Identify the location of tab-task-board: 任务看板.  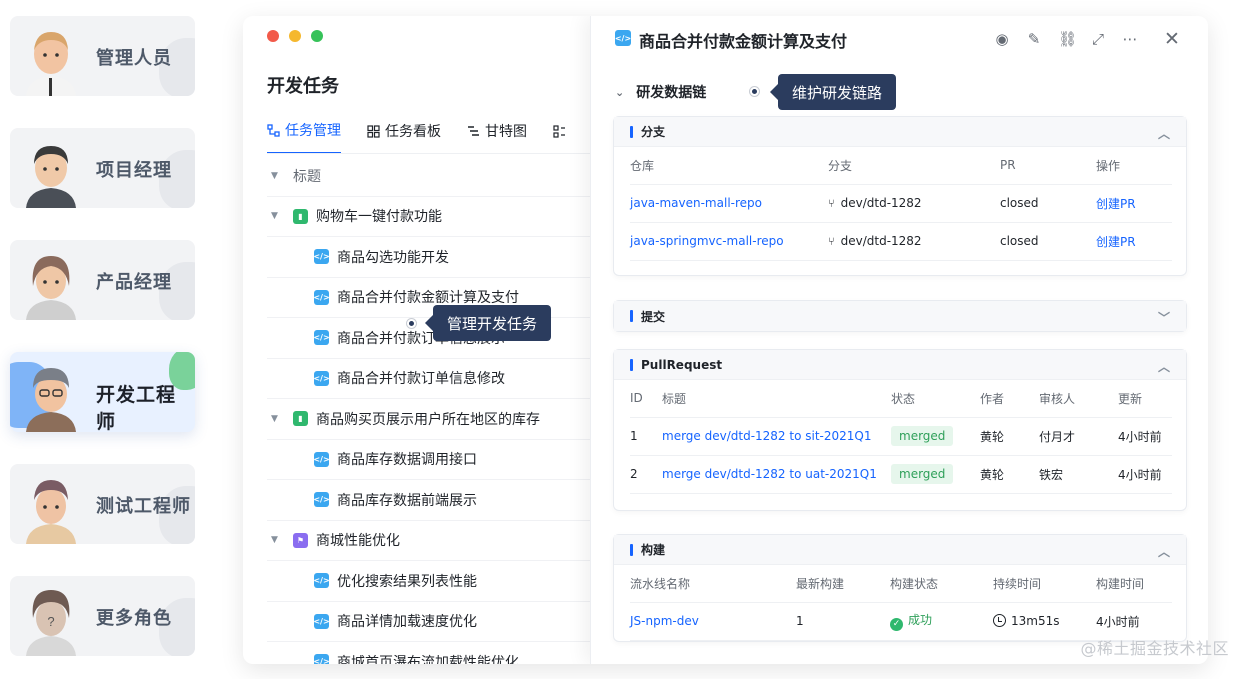
(404, 137).